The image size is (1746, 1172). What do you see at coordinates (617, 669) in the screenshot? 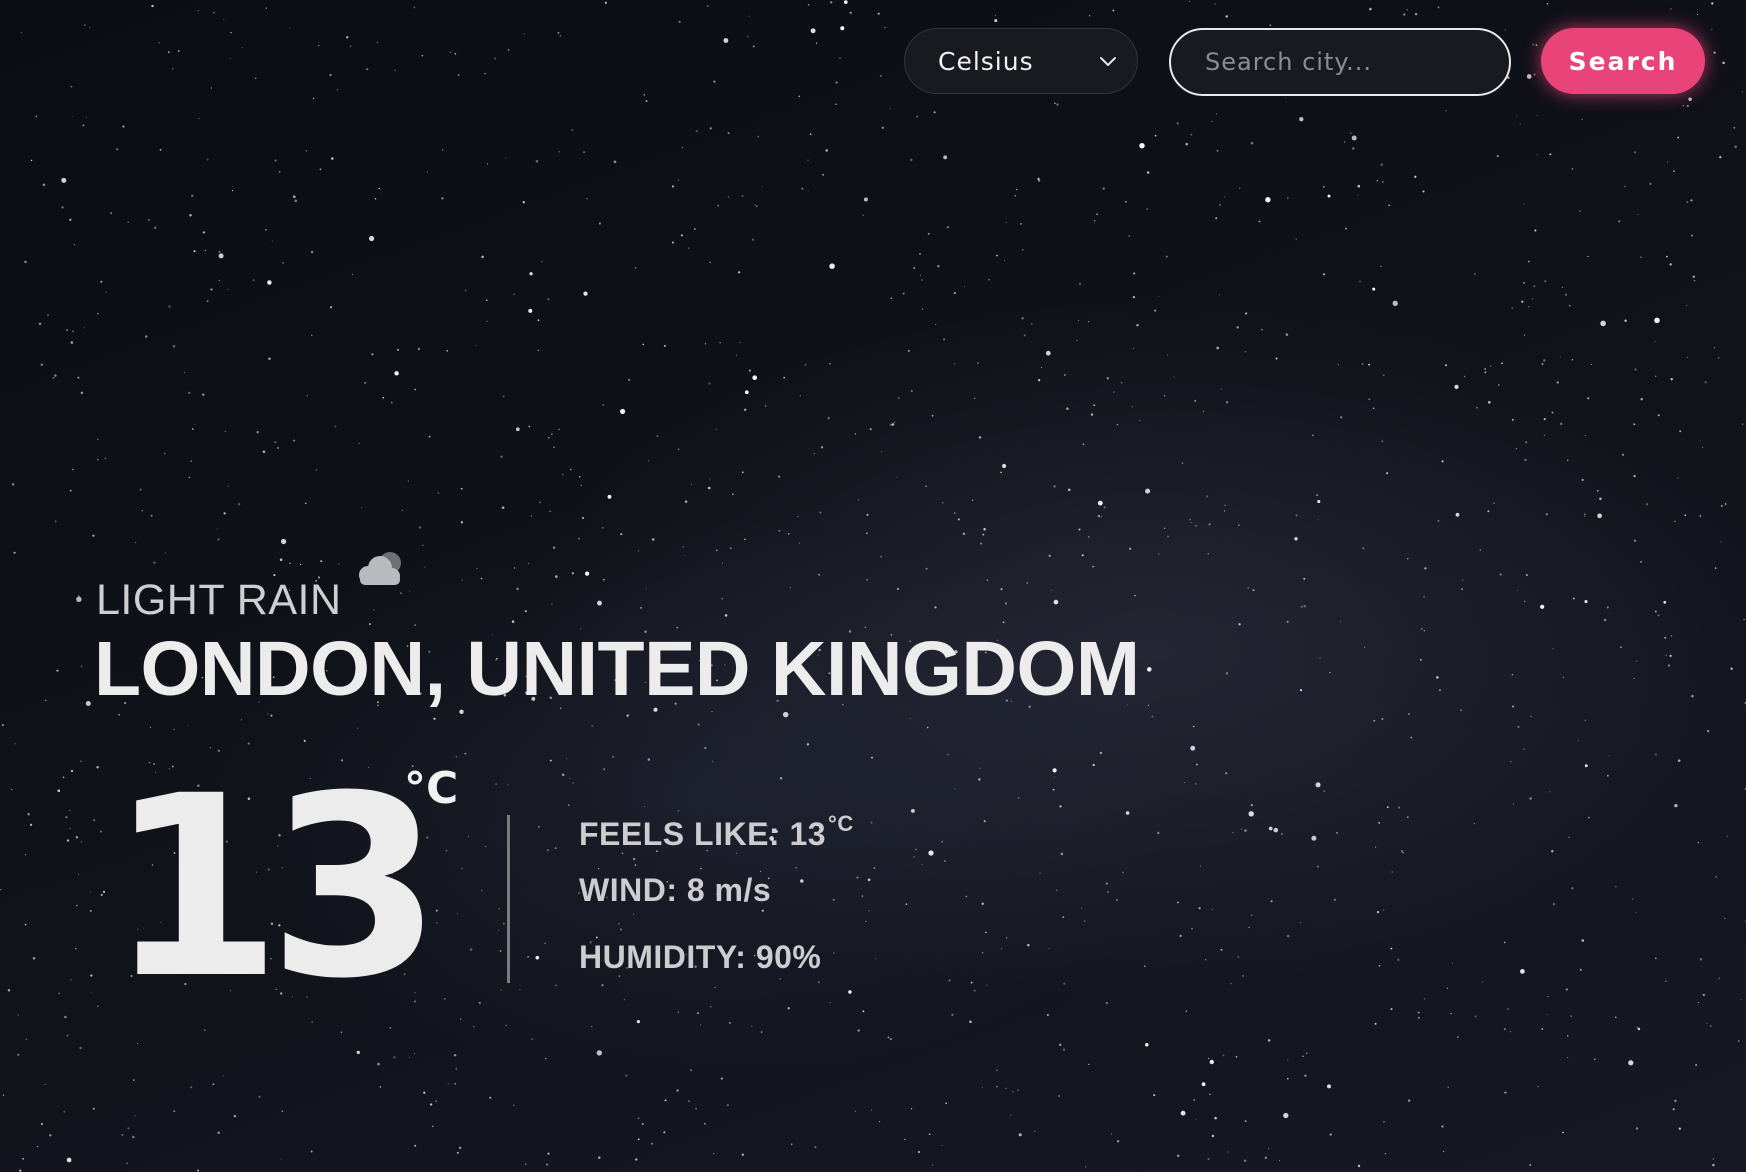
I see `location-title: LONDON, UNITED KINGDOM` at bounding box center [617, 669].